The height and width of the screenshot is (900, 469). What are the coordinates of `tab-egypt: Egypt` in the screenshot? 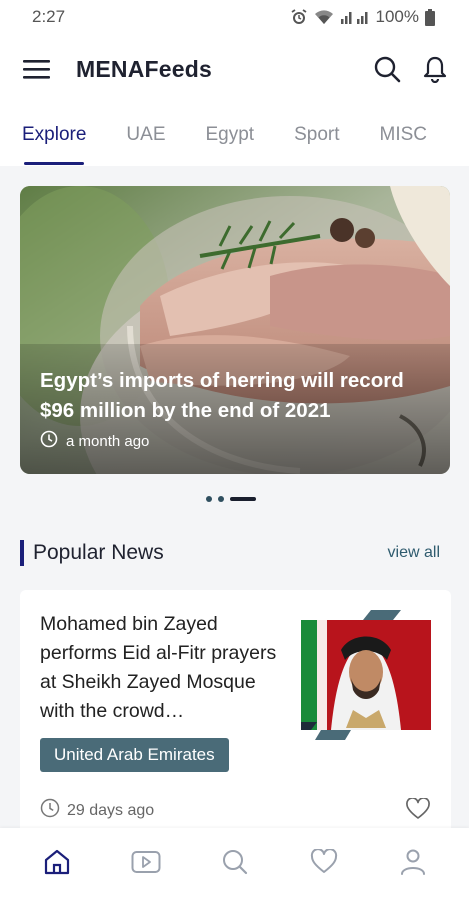 It's located at (230, 125).